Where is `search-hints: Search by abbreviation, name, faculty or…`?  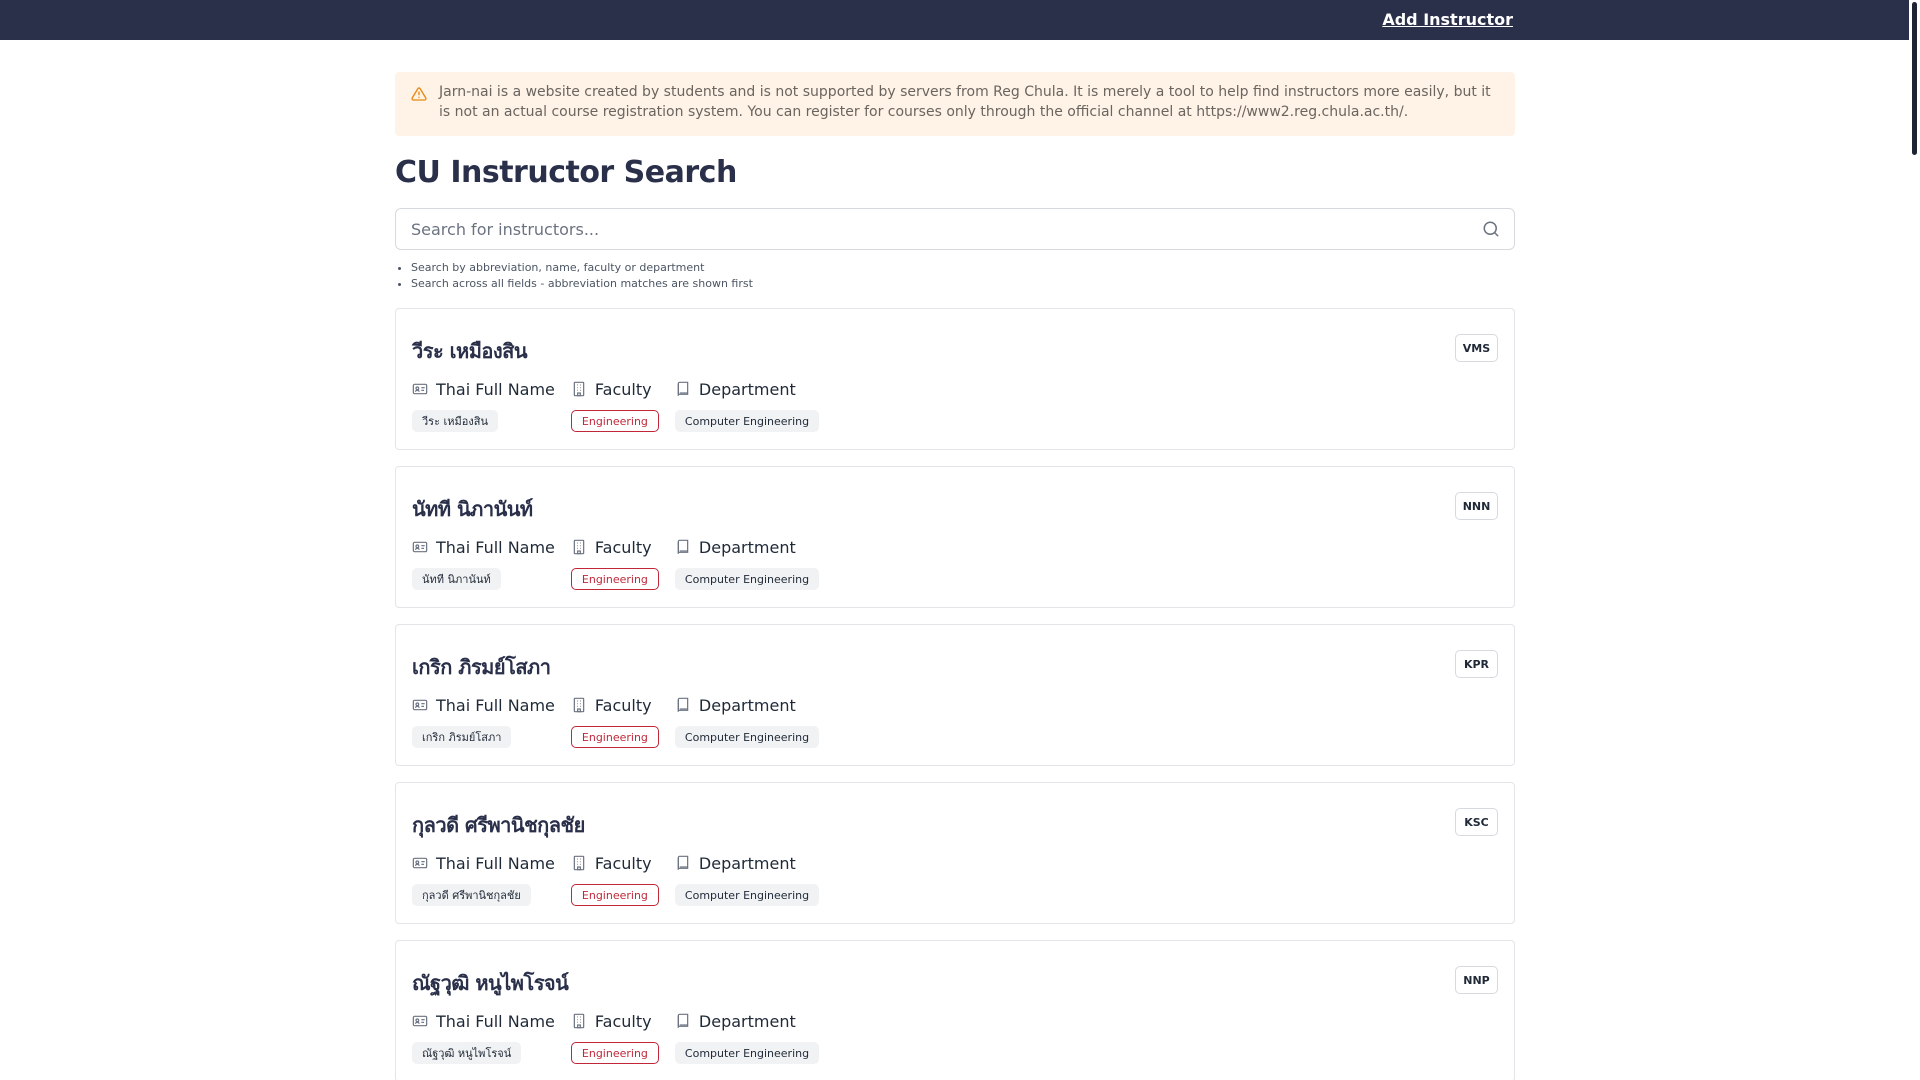
search-hints: Search by abbreviation, name, faculty or… is located at coordinates (955, 276).